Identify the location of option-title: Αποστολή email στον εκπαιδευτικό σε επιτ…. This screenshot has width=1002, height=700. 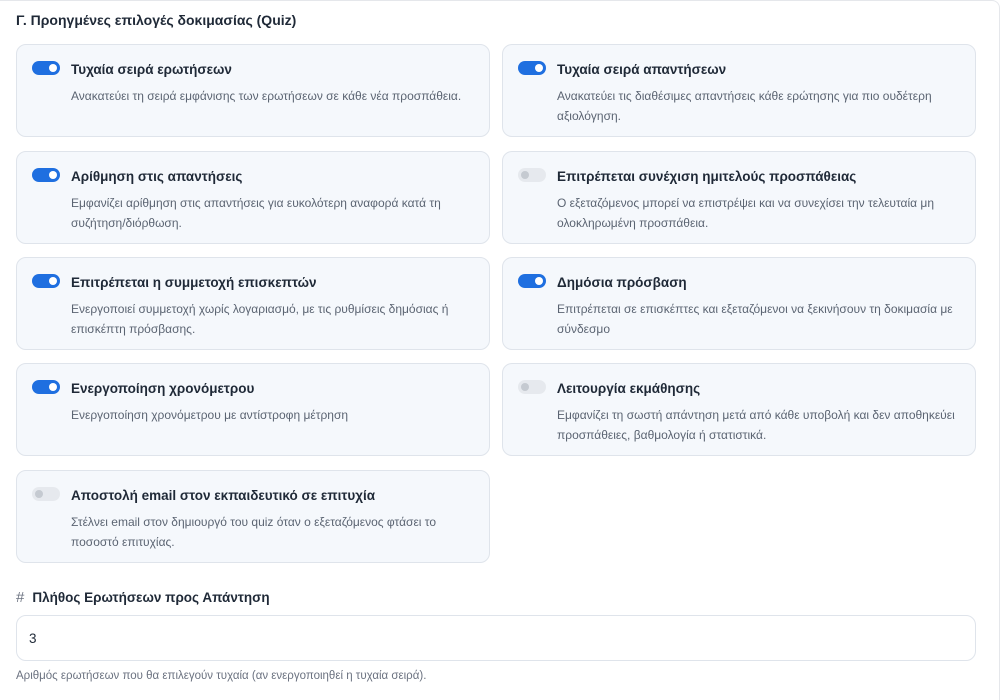
(223, 495).